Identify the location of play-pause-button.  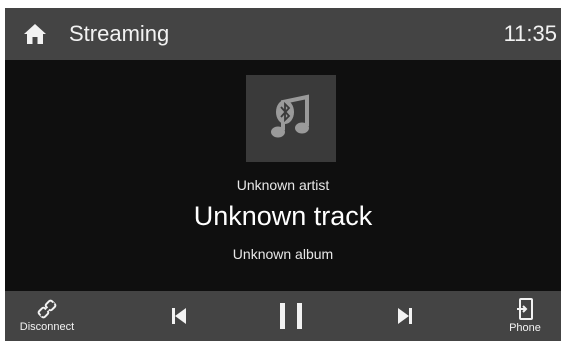
(291, 316).